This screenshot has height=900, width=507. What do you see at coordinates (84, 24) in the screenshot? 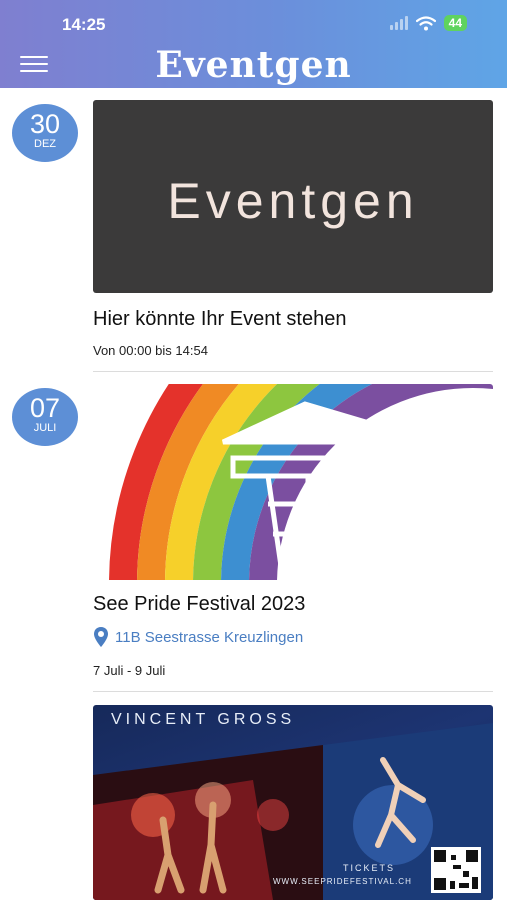
I see `status-time: 14:25` at bounding box center [84, 24].